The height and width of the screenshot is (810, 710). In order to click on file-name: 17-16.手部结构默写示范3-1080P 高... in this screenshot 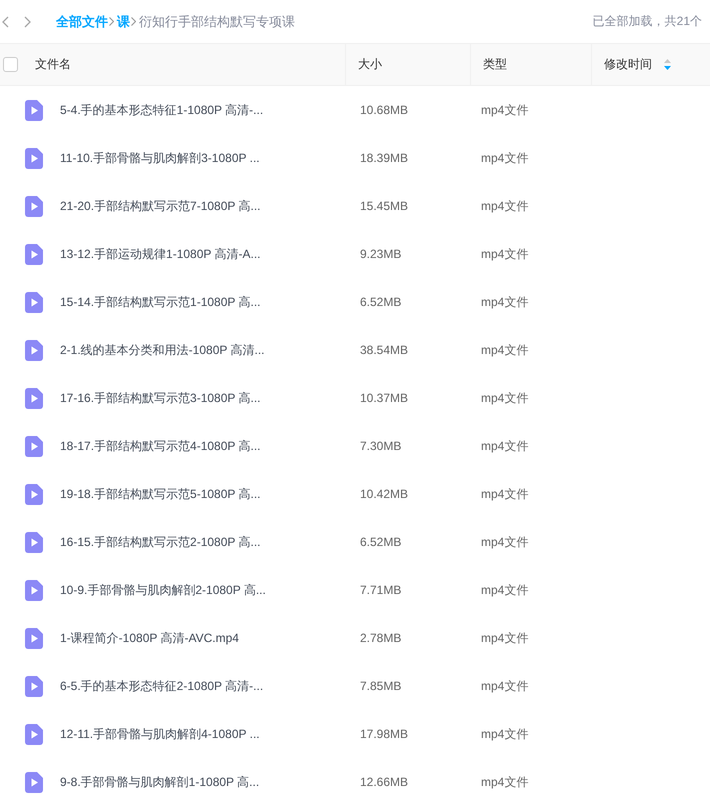, I will do `click(160, 398)`.